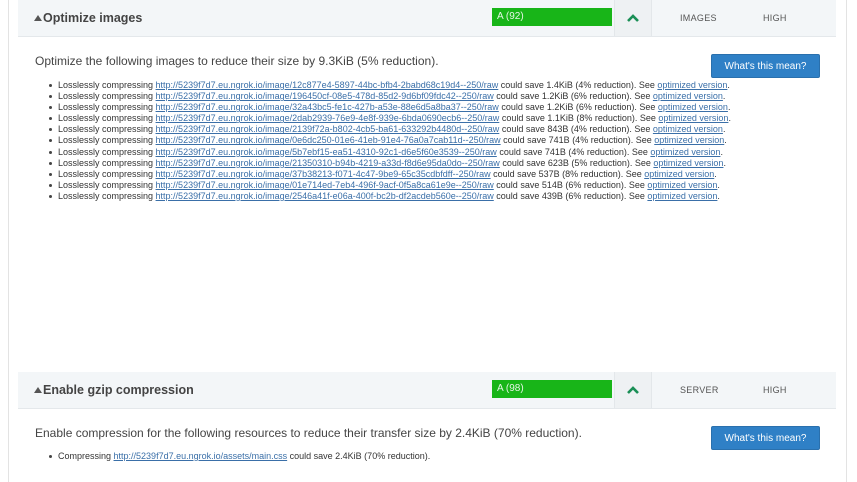  What do you see at coordinates (552, 17) in the screenshot?
I see `grade-bar: A (92)` at bounding box center [552, 17].